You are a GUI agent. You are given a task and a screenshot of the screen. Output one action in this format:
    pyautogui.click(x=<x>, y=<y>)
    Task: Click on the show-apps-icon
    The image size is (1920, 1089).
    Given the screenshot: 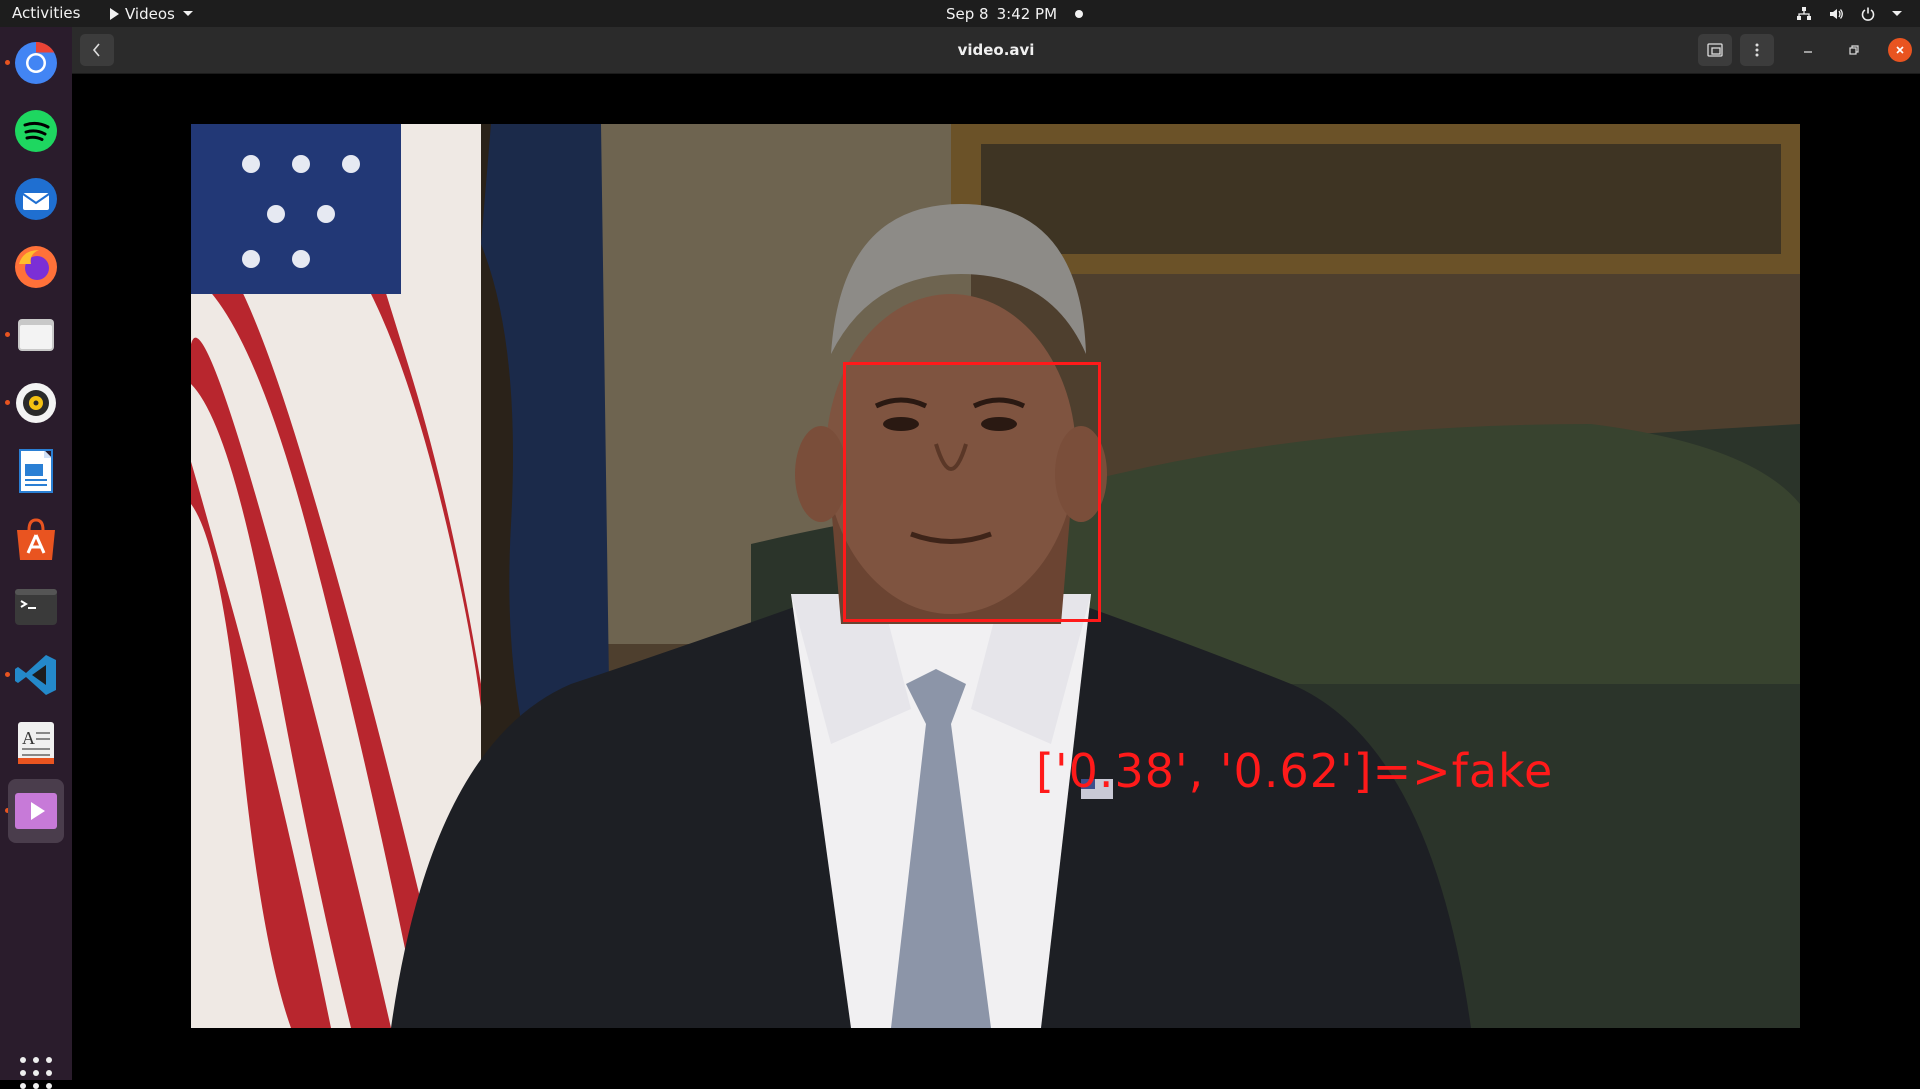 What is the action you would take?
    pyautogui.click(x=36, y=1073)
    